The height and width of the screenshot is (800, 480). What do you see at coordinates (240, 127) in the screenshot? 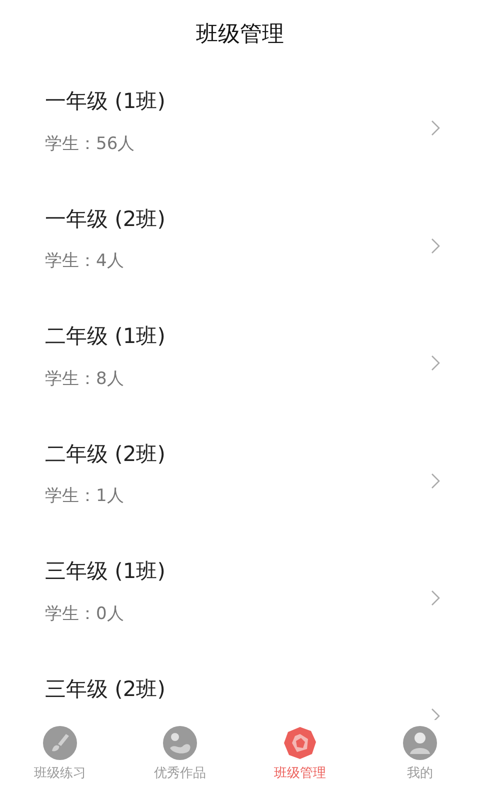
I see `class-row: 一年级 (1班) 学生：56人` at bounding box center [240, 127].